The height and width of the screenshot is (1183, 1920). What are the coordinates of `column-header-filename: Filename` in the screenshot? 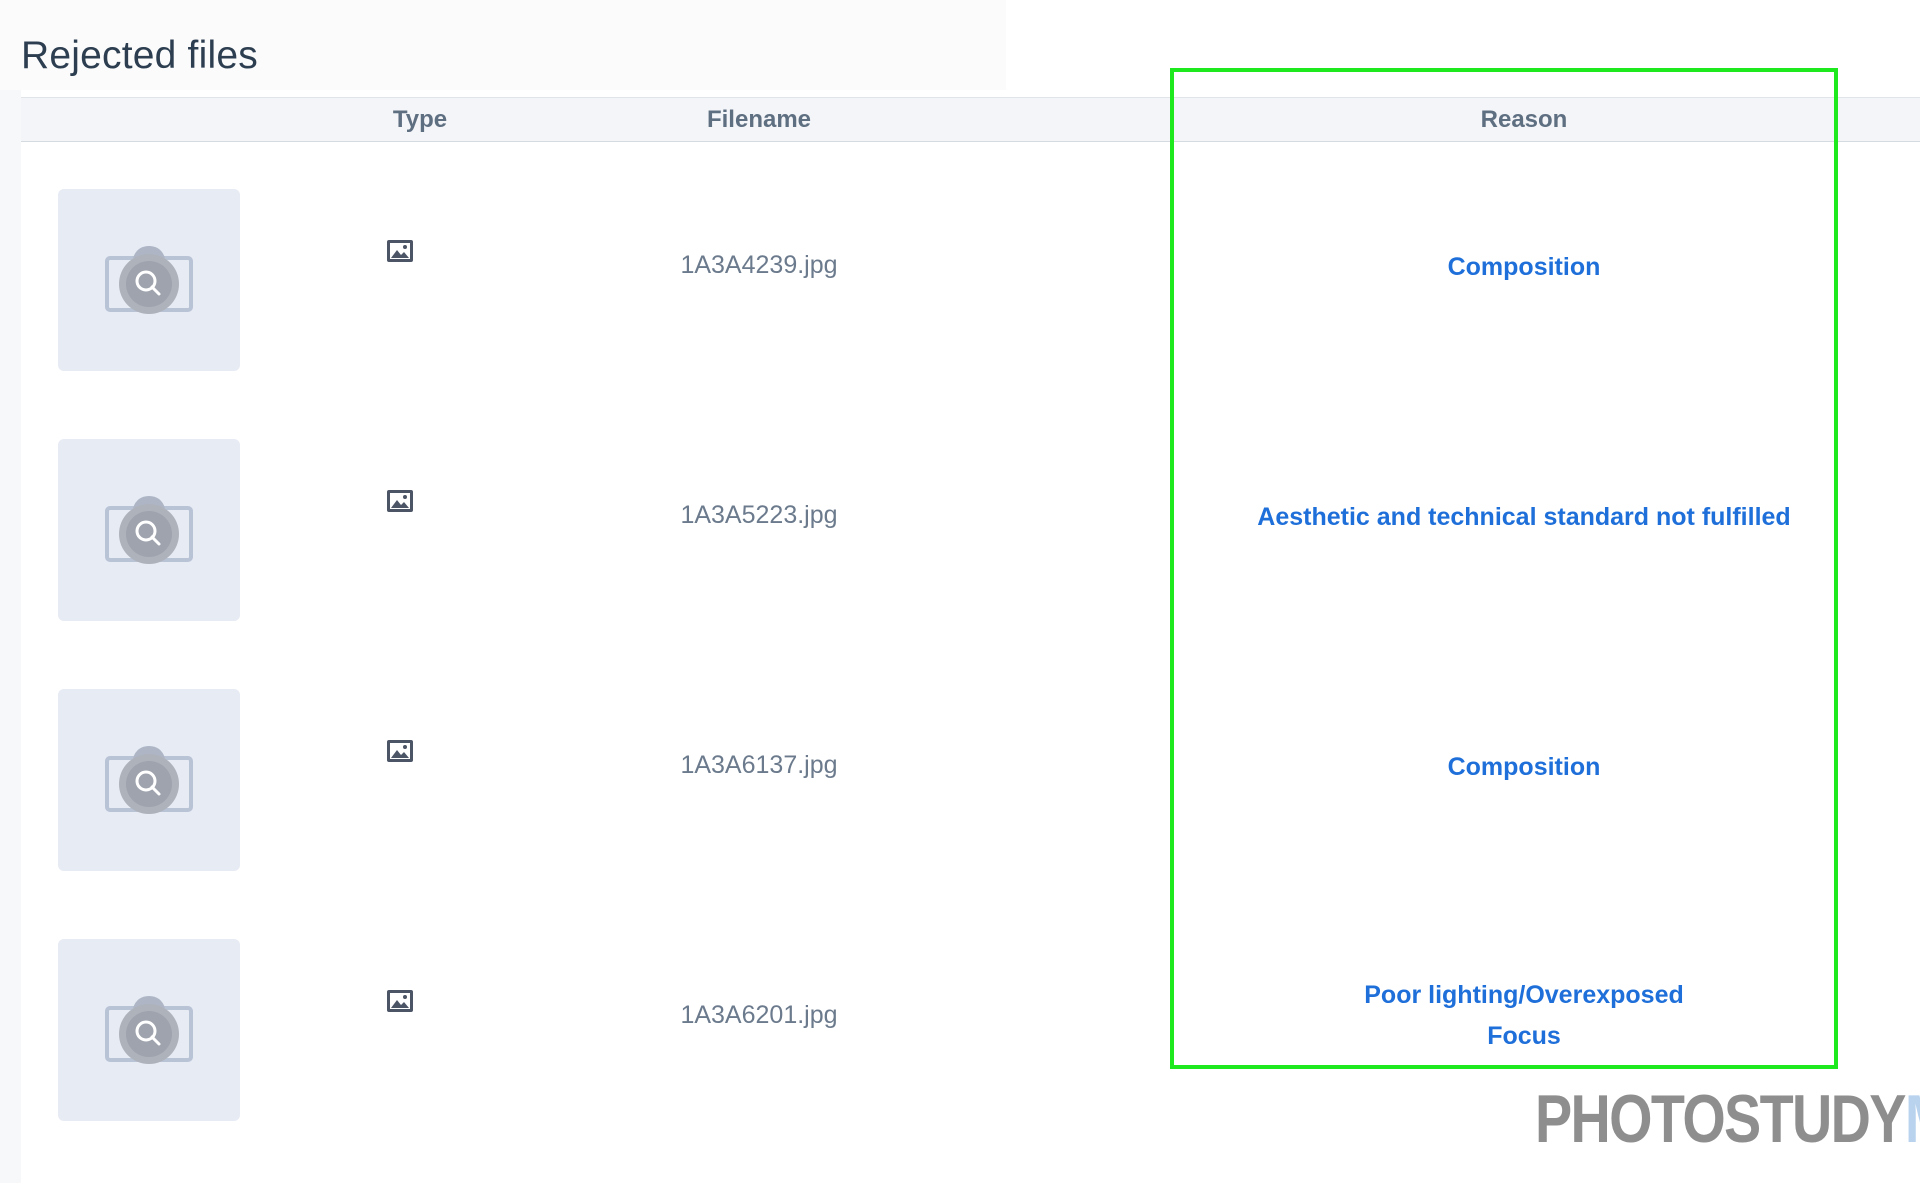 It's located at (759, 119).